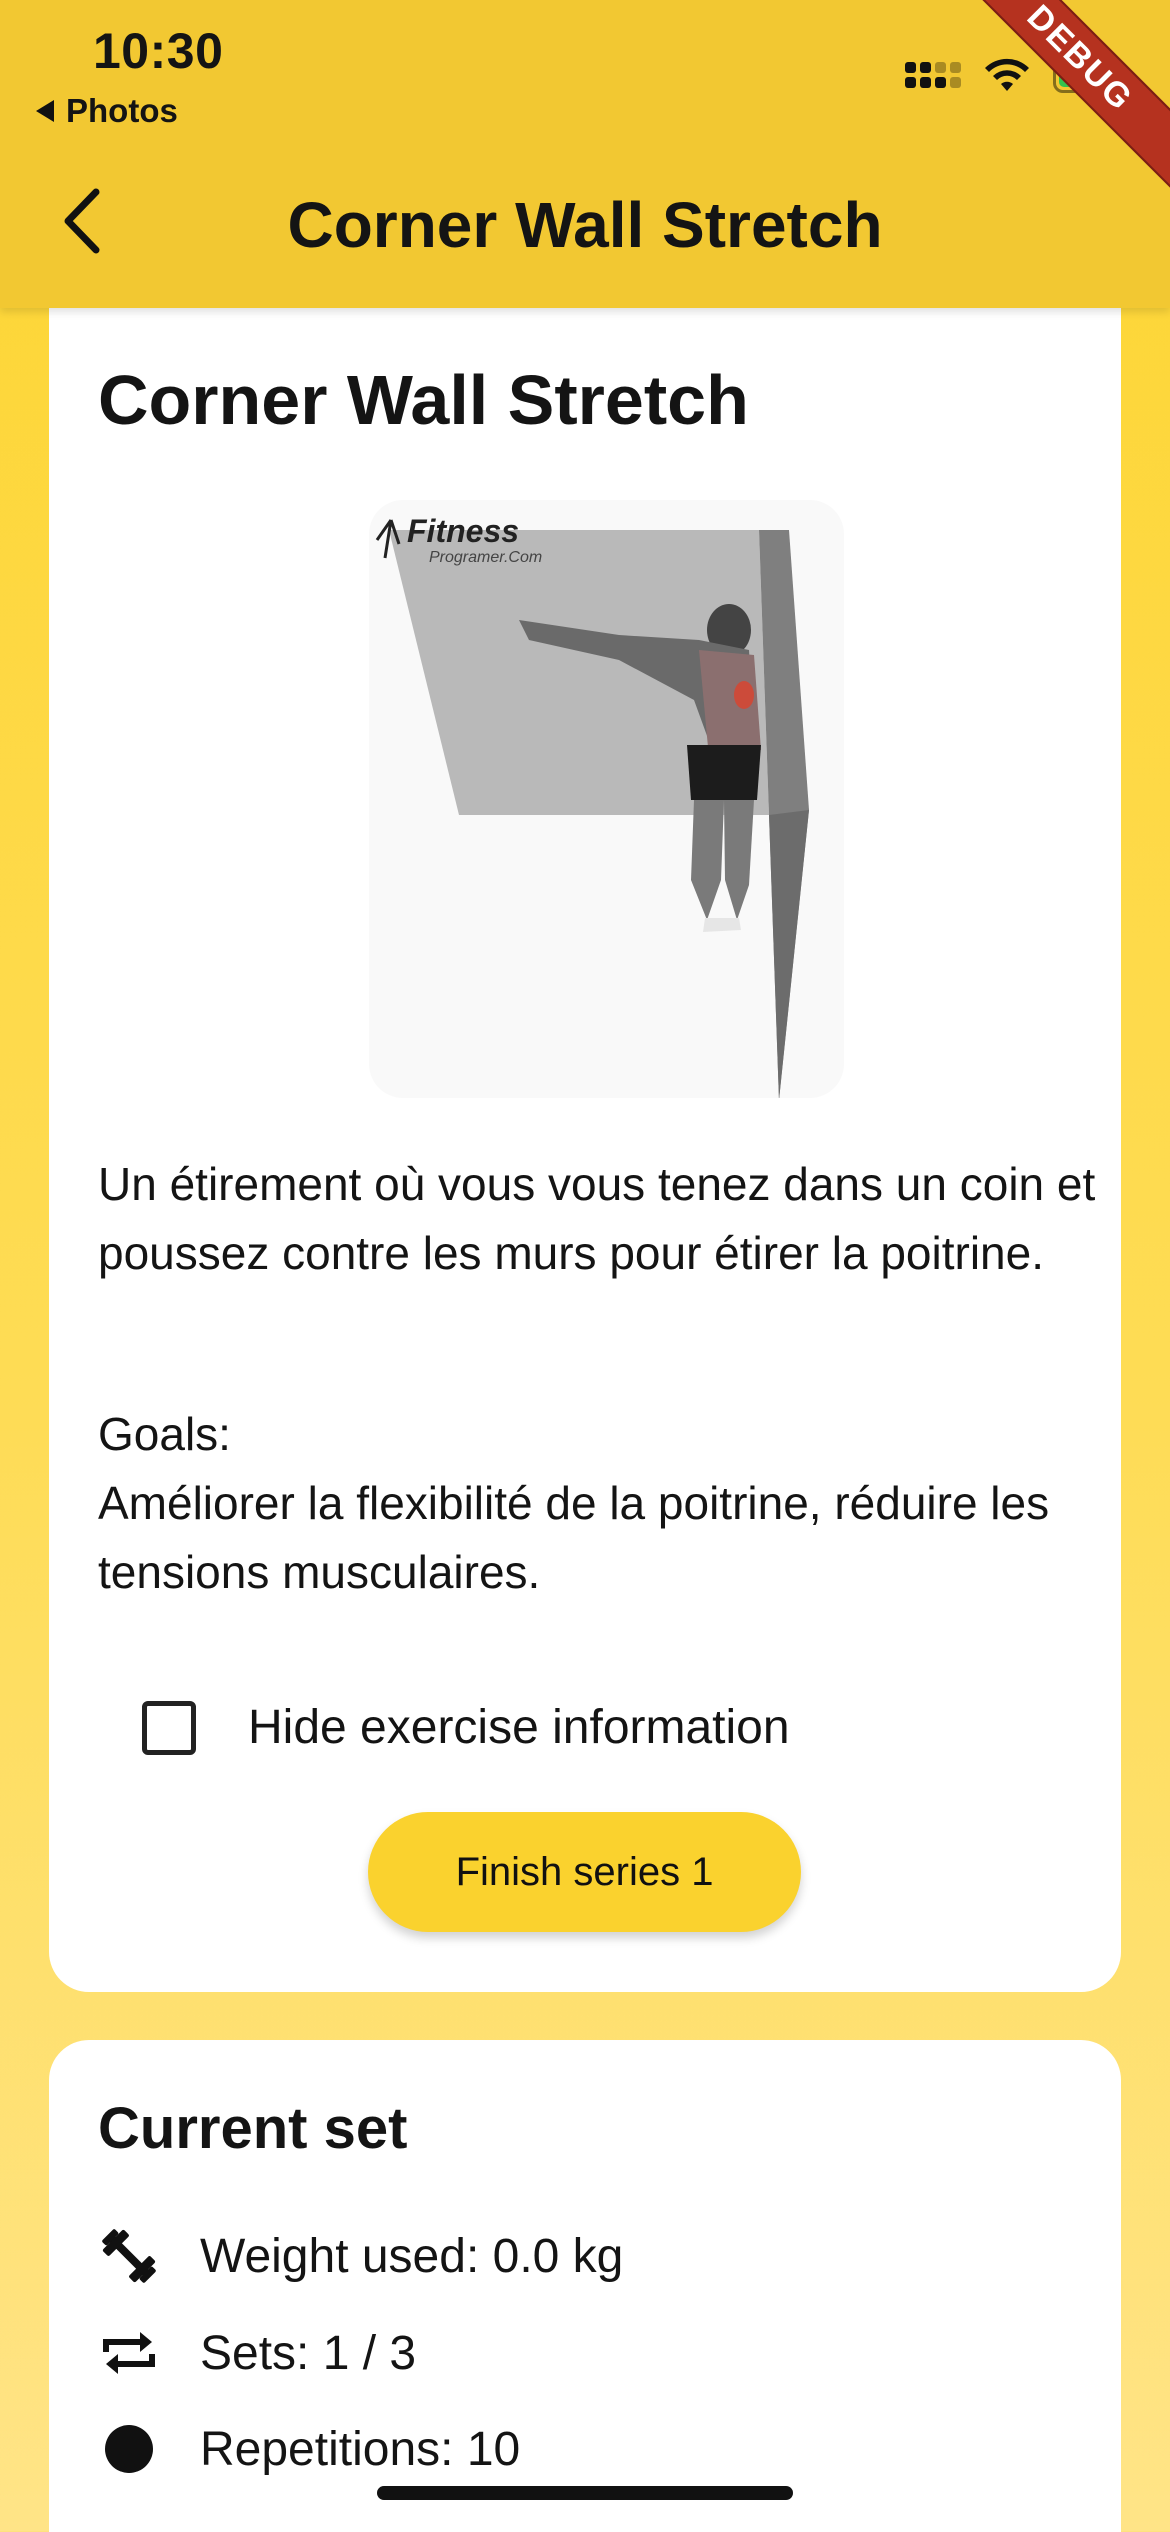 This screenshot has width=1170, height=2532. Describe the element at coordinates (485, 557) in the screenshot. I see `svg-text: Programer.Com` at that location.